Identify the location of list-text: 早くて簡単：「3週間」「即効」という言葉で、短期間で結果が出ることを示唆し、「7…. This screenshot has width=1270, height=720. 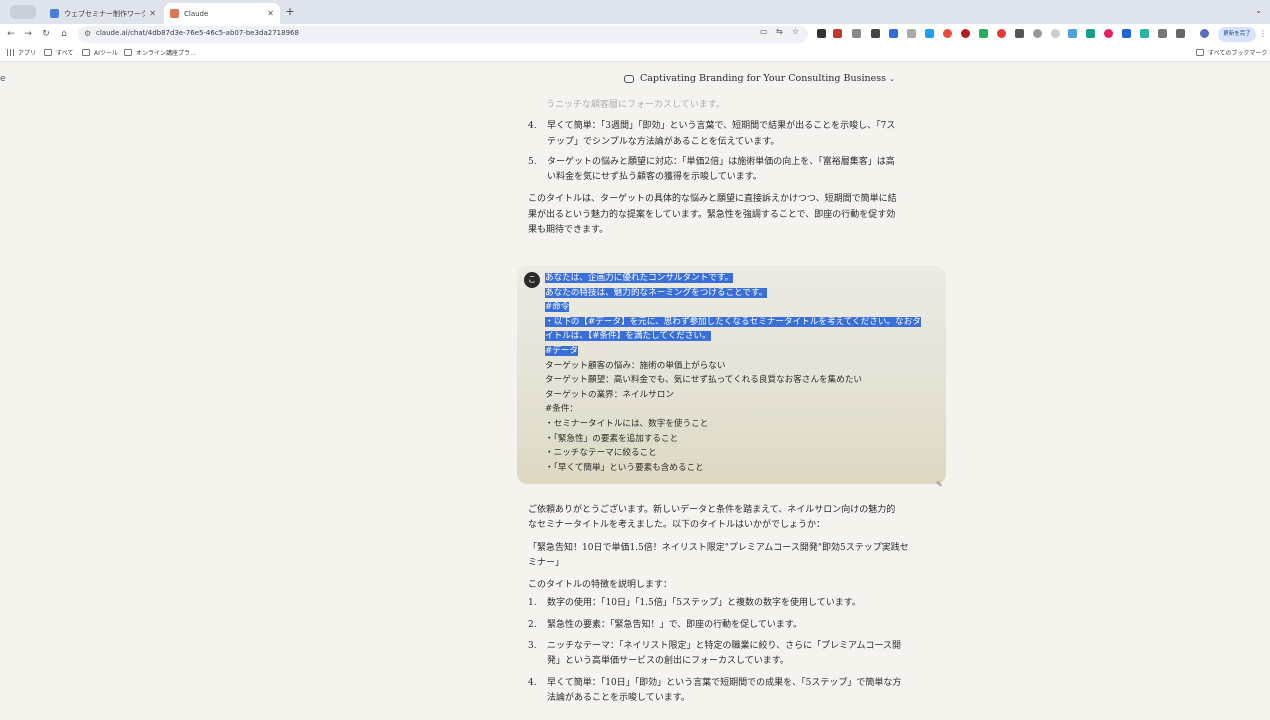
(721, 126).